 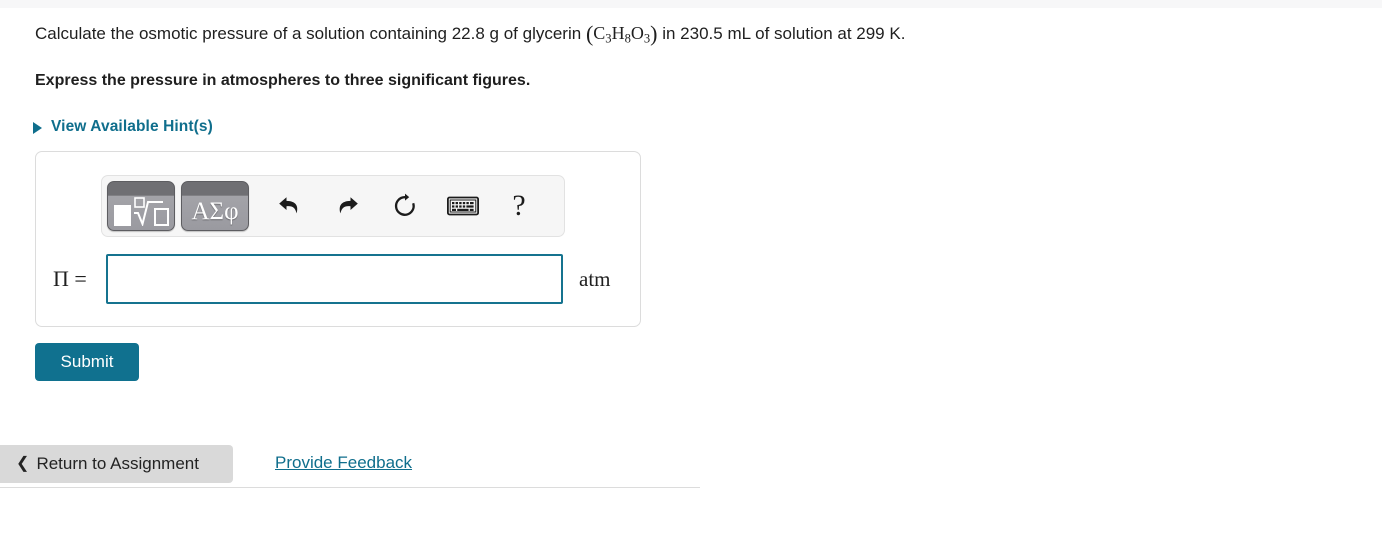 I want to click on math-toolbar: ΑΣφ ?, so click(x=333, y=206).